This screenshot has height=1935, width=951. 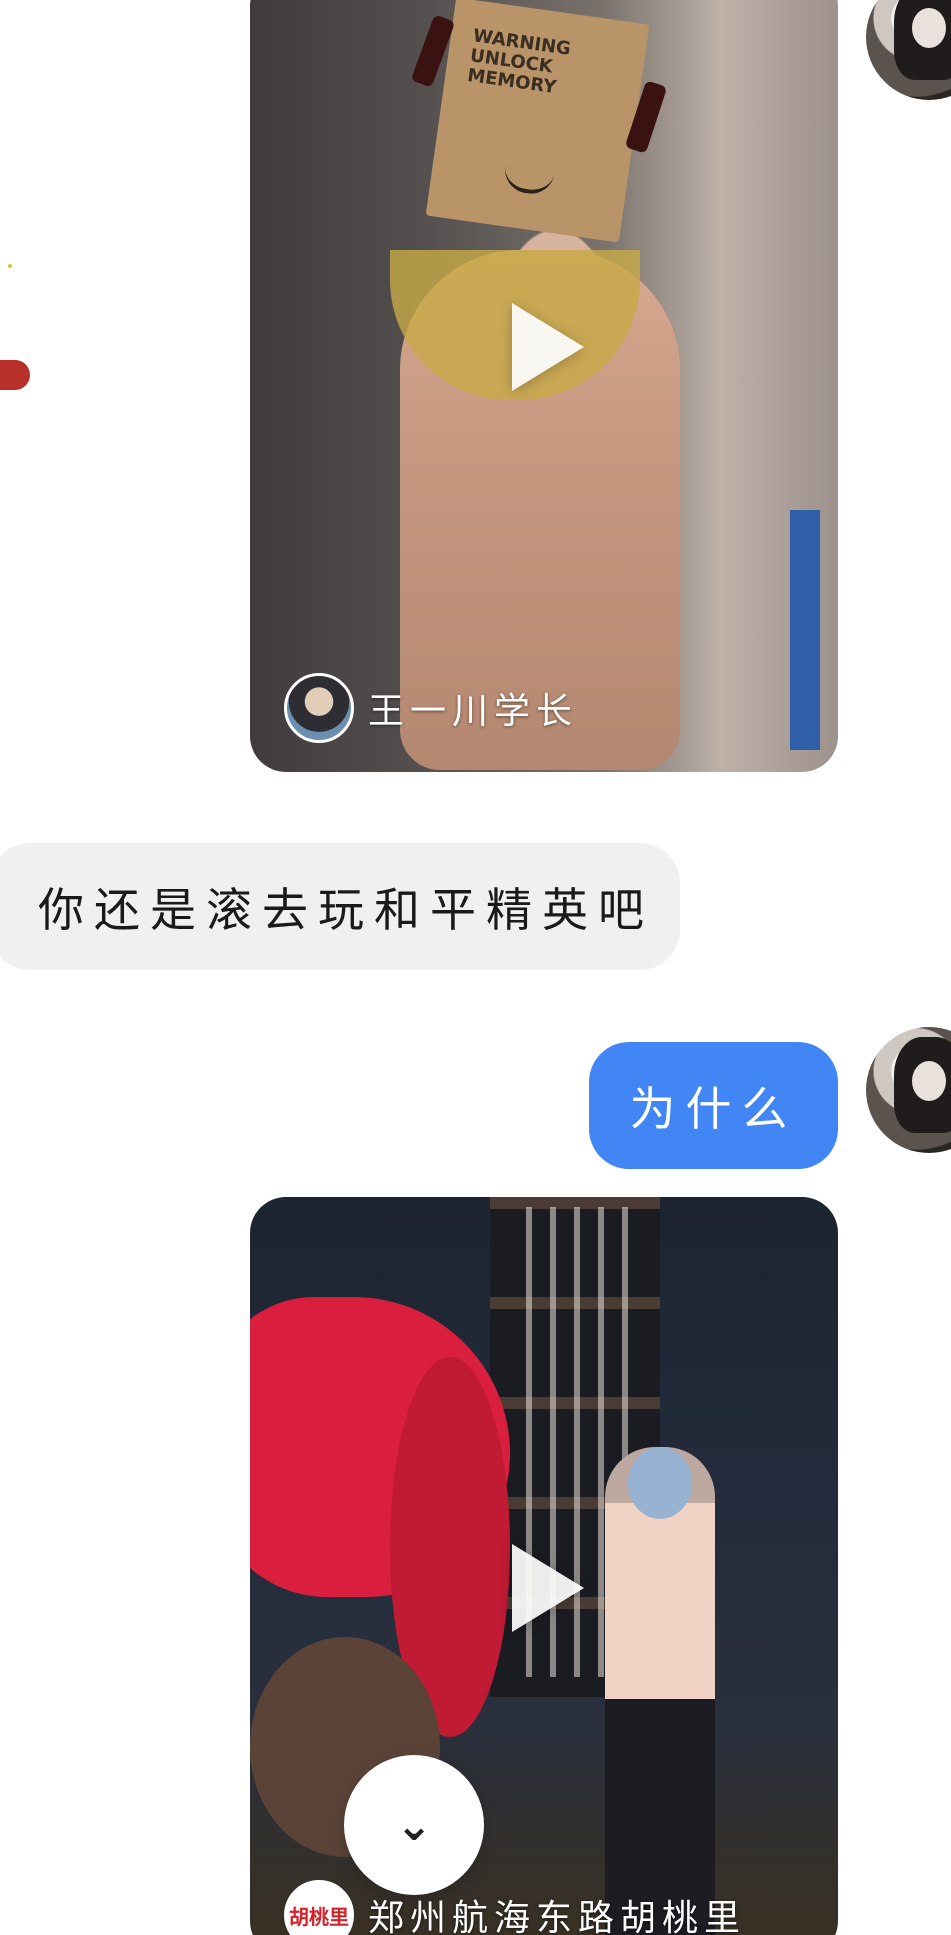 I want to click on chevrons-down-icon: ⌄, so click(x=414, y=1825).